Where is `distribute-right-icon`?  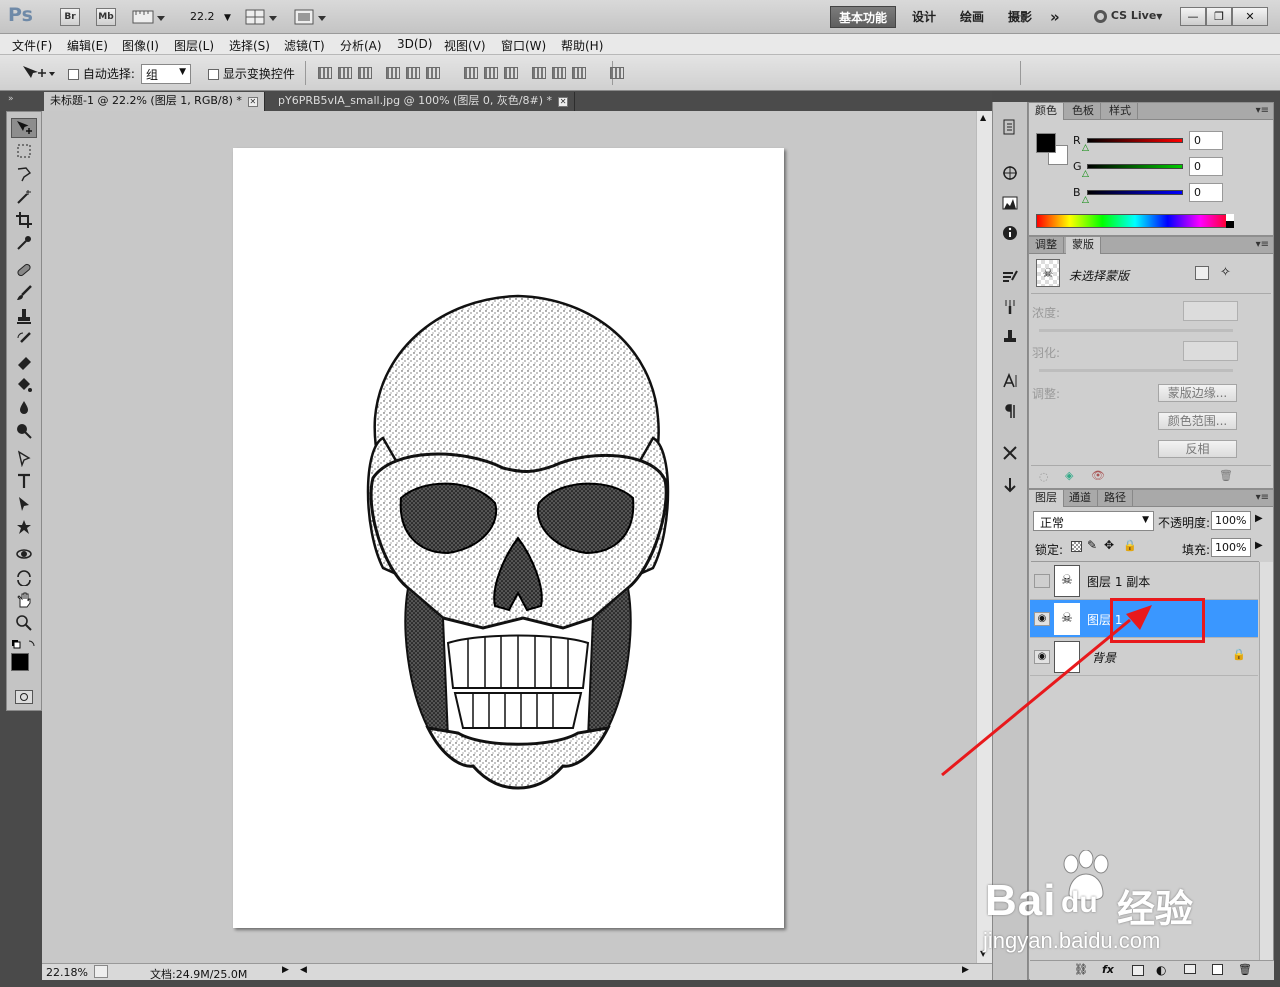
distribute-right-icon is located at coordinates (579, 73).